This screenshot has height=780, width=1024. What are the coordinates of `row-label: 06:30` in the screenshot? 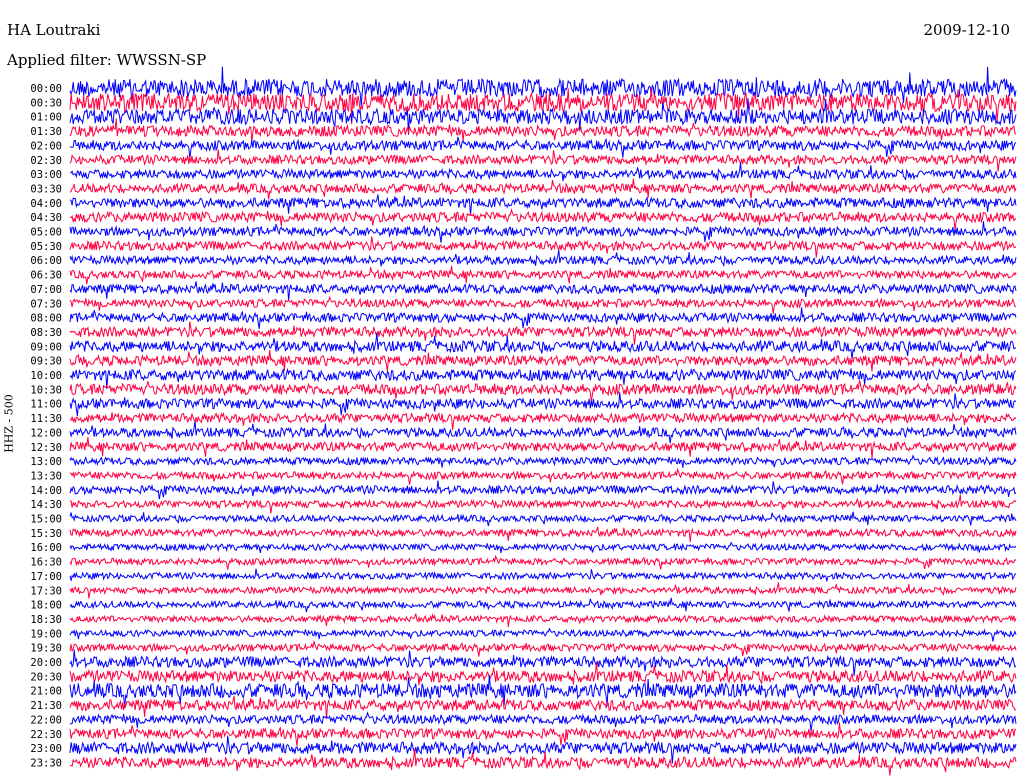 It's located at (46, 276).